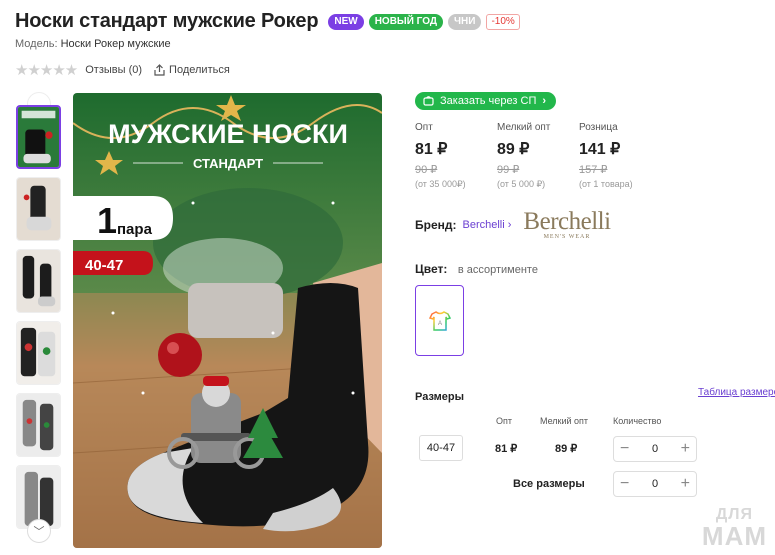 The height and width of the screenshot is (555, 775). Describe the element at coordinates (346, 21) in the screenshot. I see `new-badge: NEW` at that location.